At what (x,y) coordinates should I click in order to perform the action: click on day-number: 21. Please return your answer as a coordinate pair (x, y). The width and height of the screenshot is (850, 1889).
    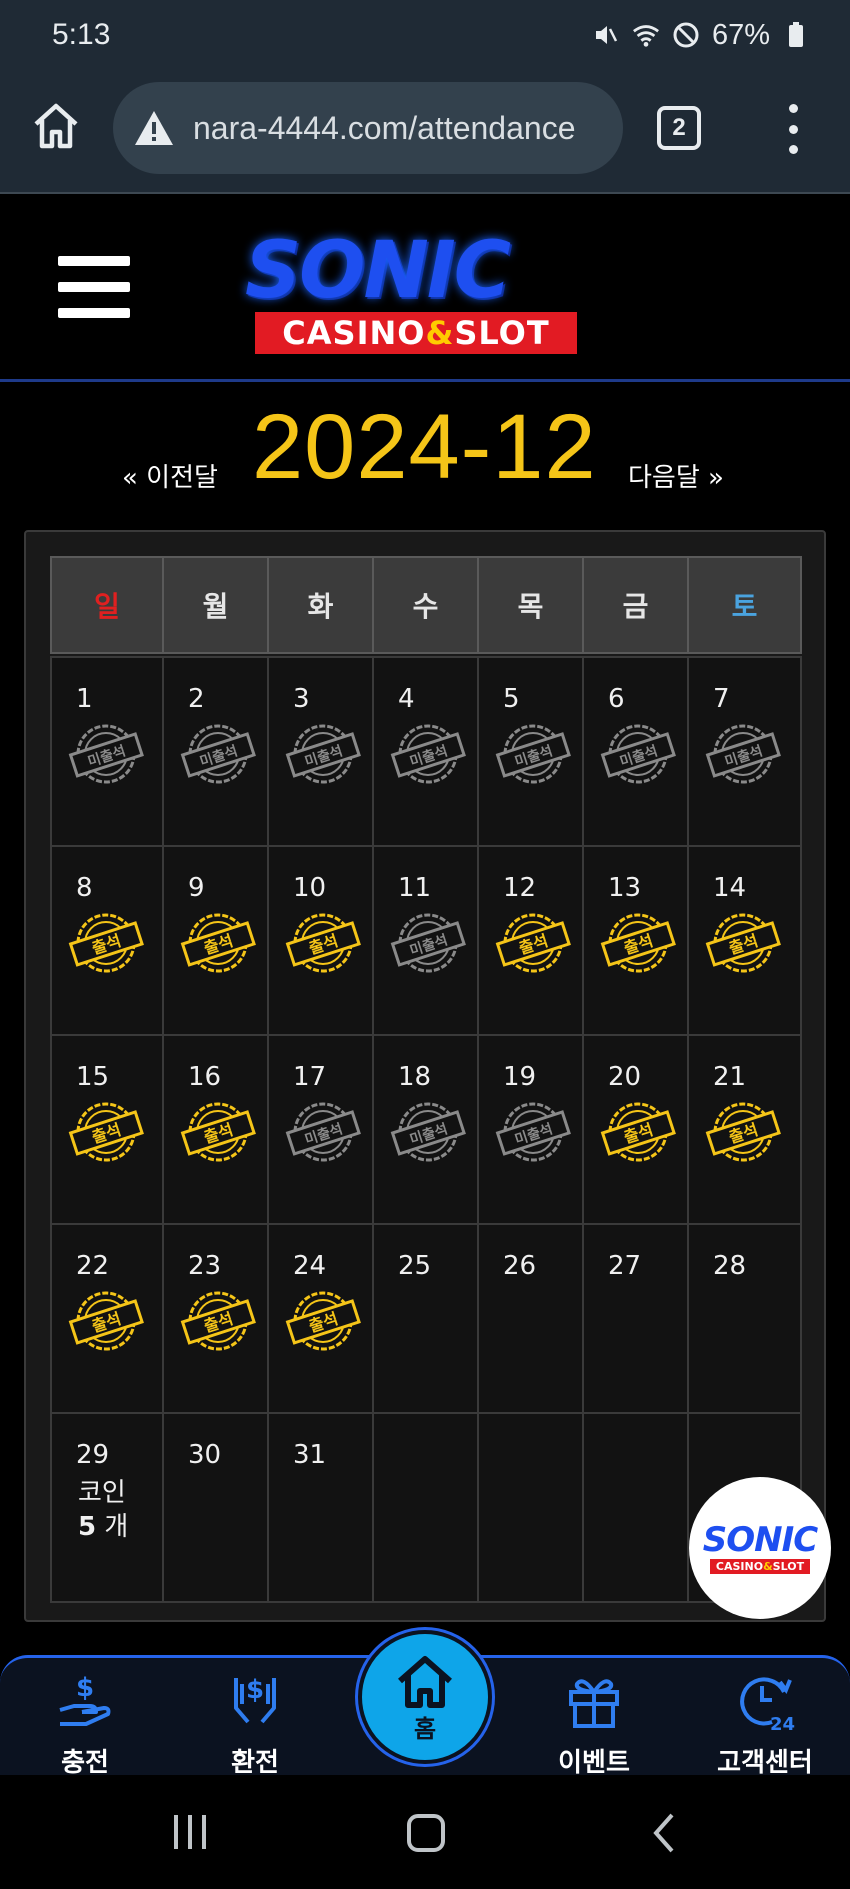
    Looking at the image, I should click on (730, 1077).